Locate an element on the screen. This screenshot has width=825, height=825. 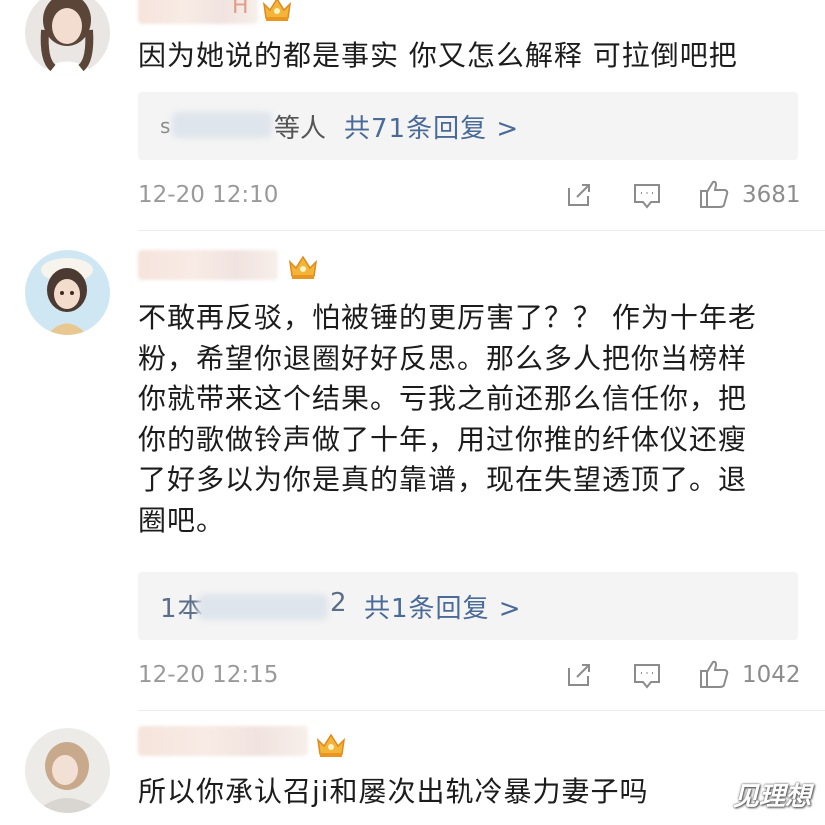
timestamp: 12-20 12:10 is located at coordinates (208, 195).